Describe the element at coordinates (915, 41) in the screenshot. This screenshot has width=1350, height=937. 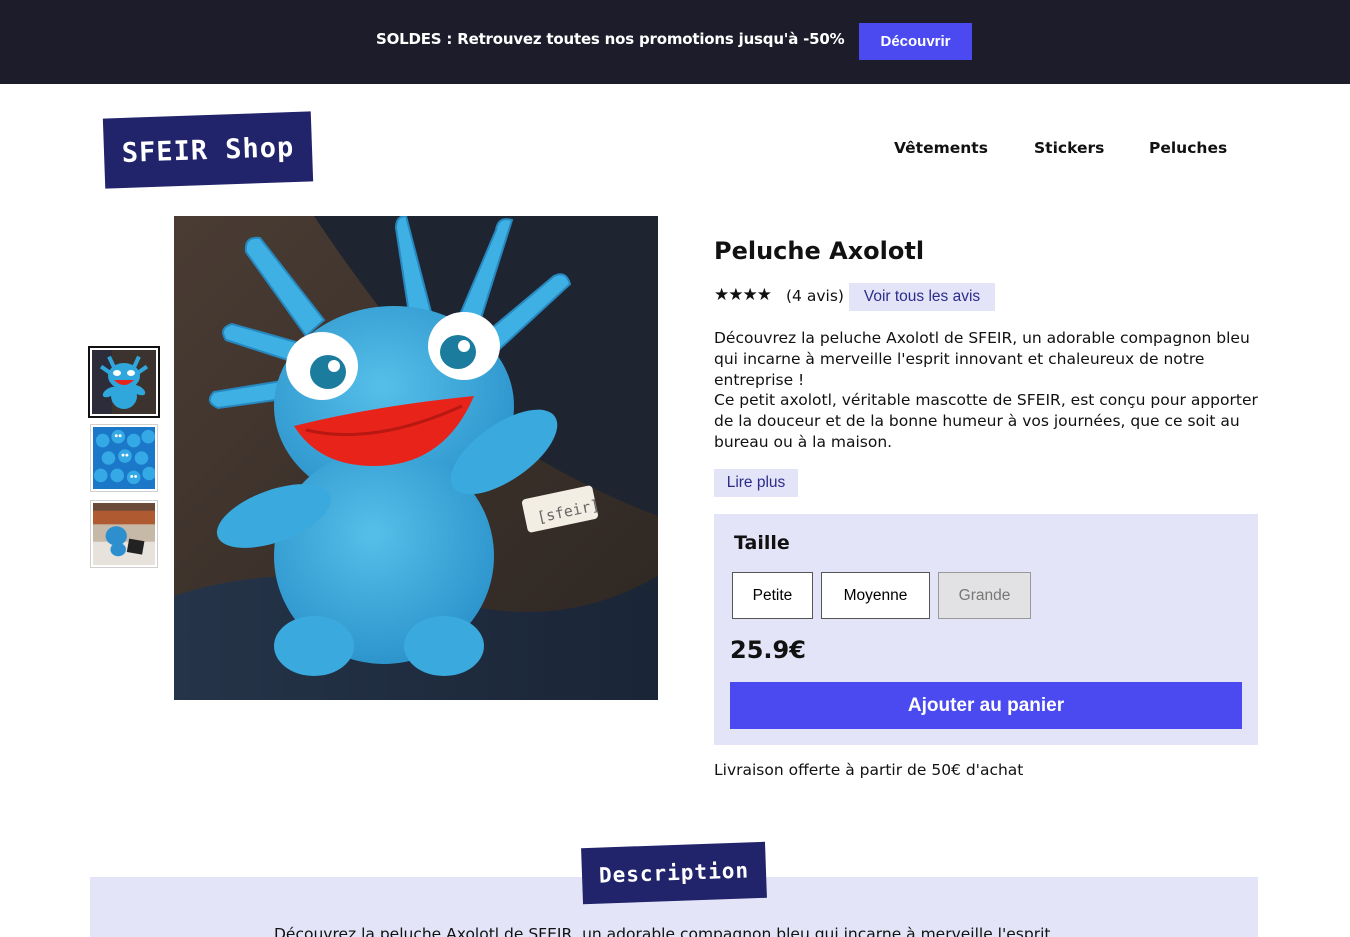
I see `discover-button: Découvrir` at that location.